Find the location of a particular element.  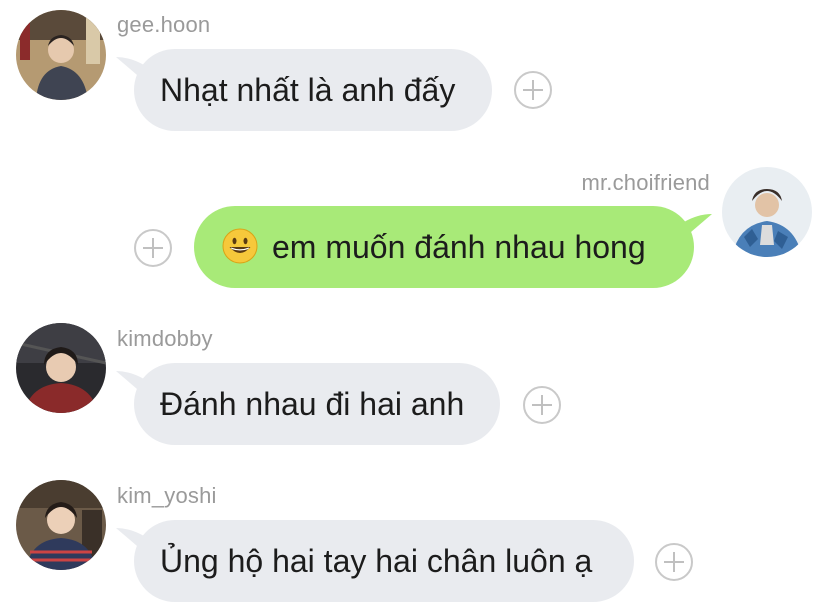

avatar-kimdobby is located at coordinates (61, 368).